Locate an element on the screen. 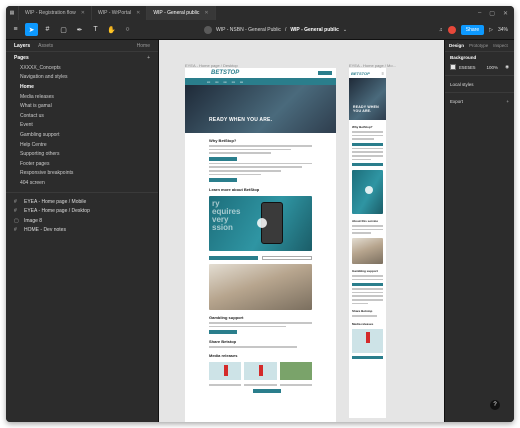  tab-layers: Layers is located at coordinates (22, 46).